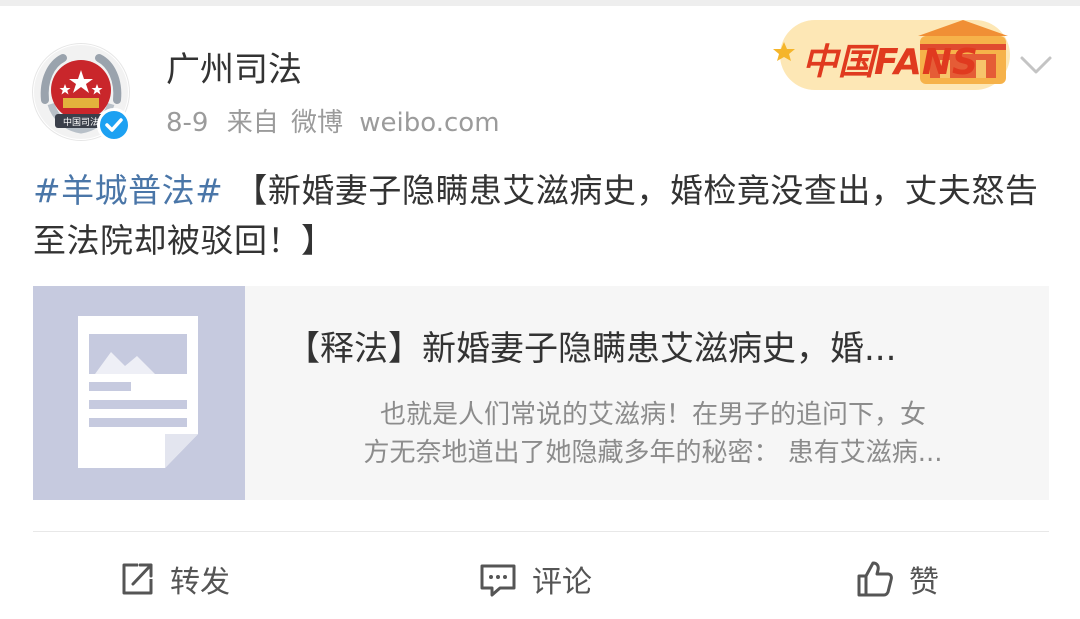  I want to click on post-meta: 8-9 来自 微博 weibo.com, so click(338, 123).